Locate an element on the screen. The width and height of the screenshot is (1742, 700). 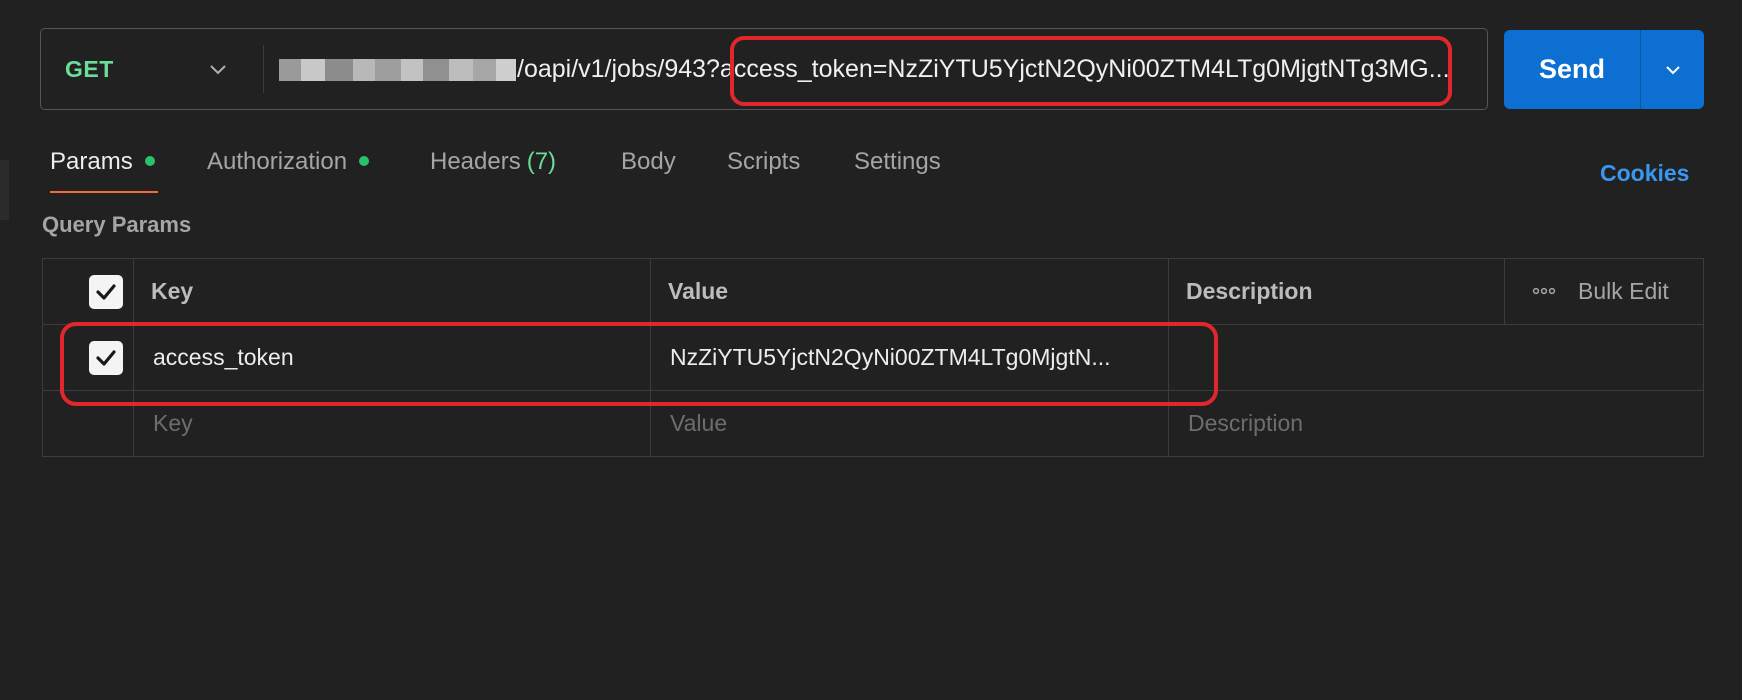
tab-authorization: Authorization is located at coordinates (288, 162).